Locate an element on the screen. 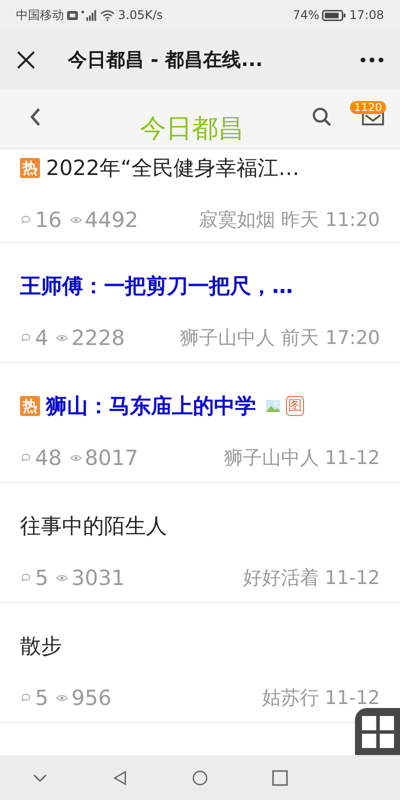 This screenshot has height=800, width=400. grid-button is located at coordinates (377, 731).